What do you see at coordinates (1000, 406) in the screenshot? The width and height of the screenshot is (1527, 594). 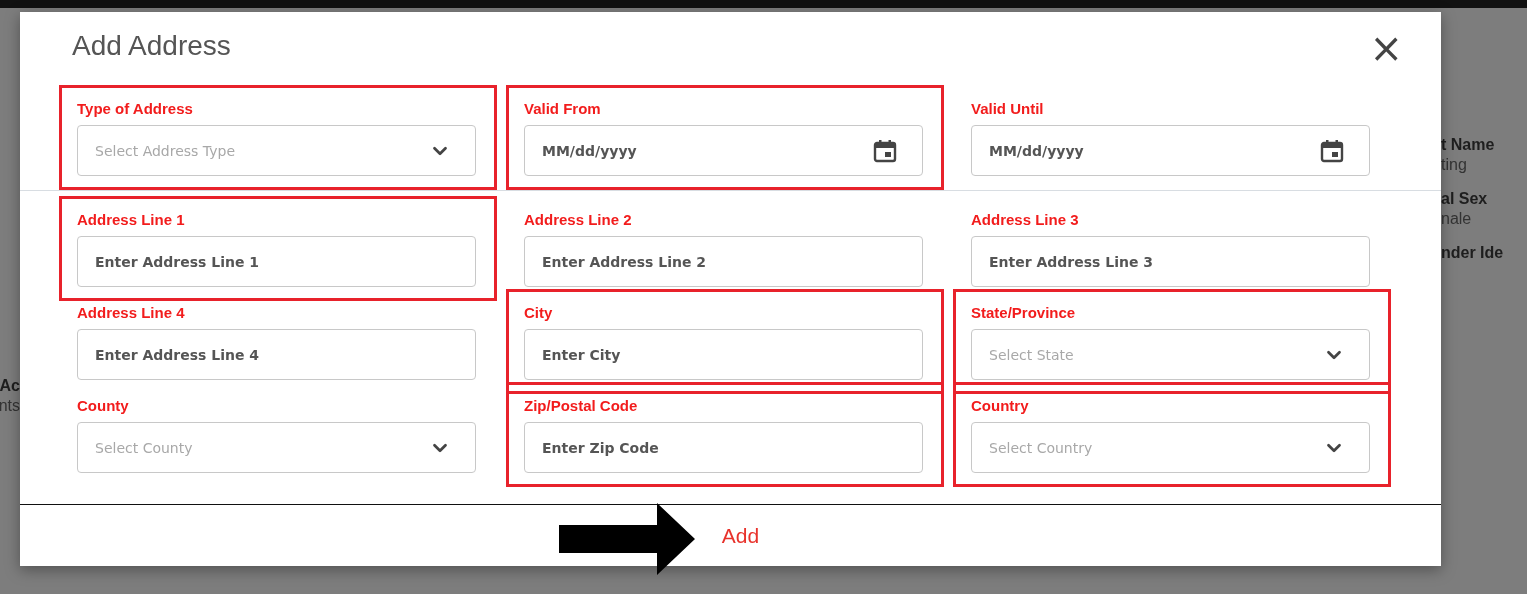 I see `field-label: Country` at bounding box center [1000, 406].